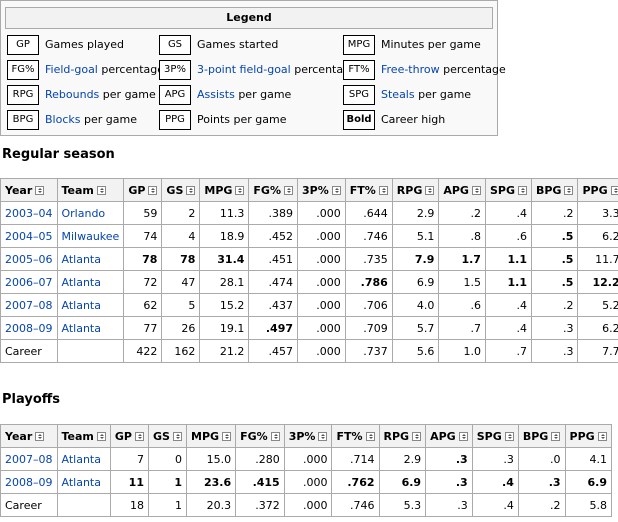  I want to click on cell-ftpct: .735, so click(368, 259).